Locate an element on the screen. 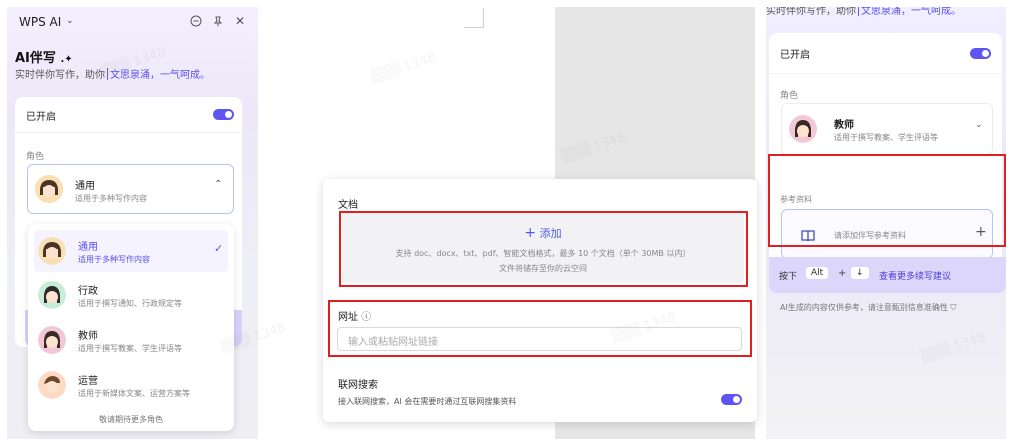 This screenshot has height=447, width=1024. check-icon: ✓ is located at coordinates (219, 248).